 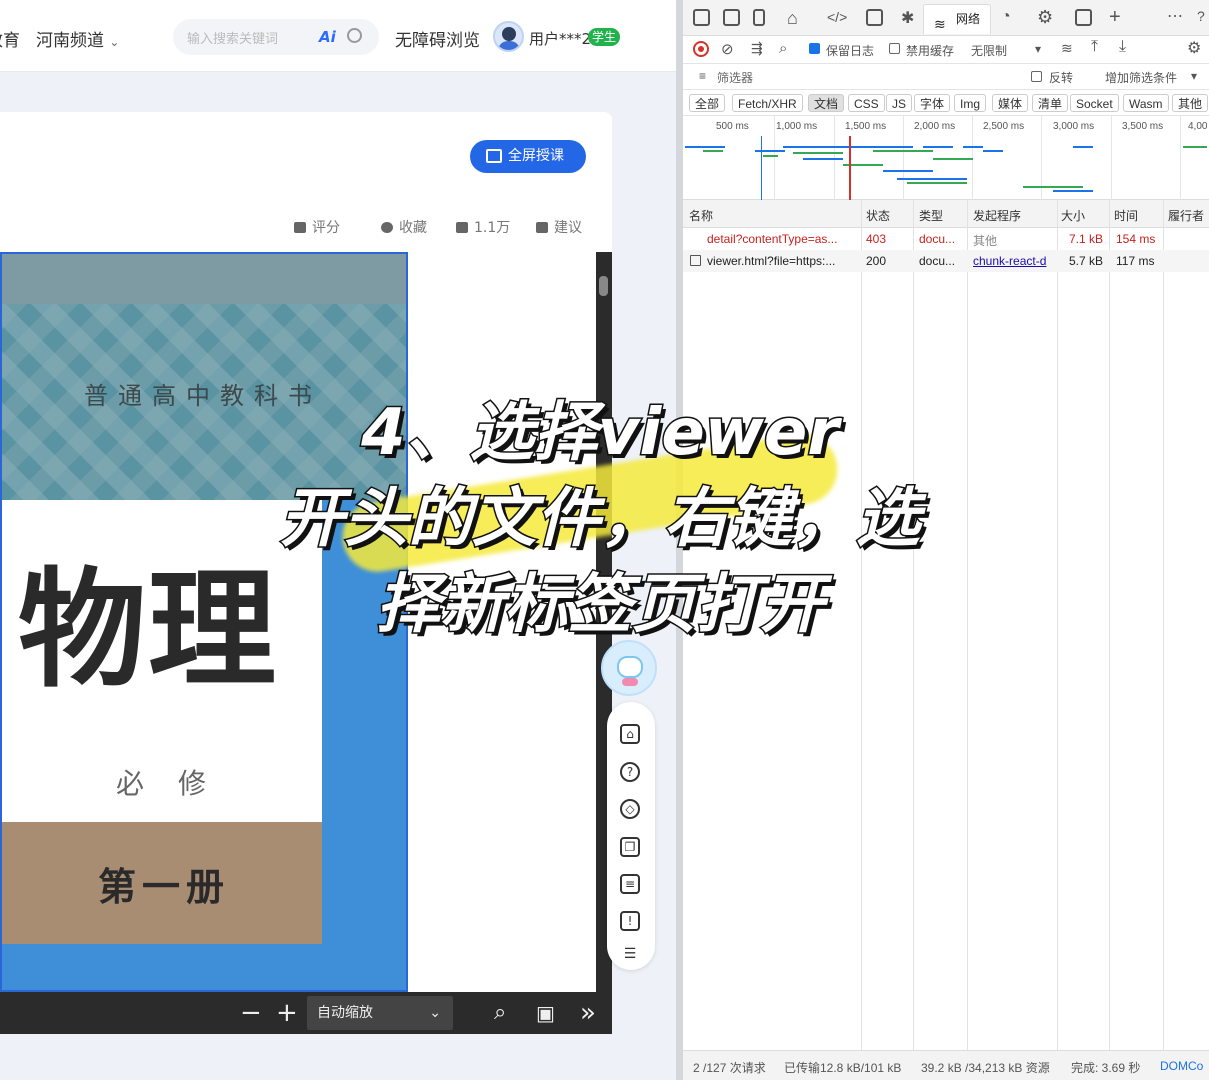 I want to click on sidebar-icon, so click(x=759, y=17).